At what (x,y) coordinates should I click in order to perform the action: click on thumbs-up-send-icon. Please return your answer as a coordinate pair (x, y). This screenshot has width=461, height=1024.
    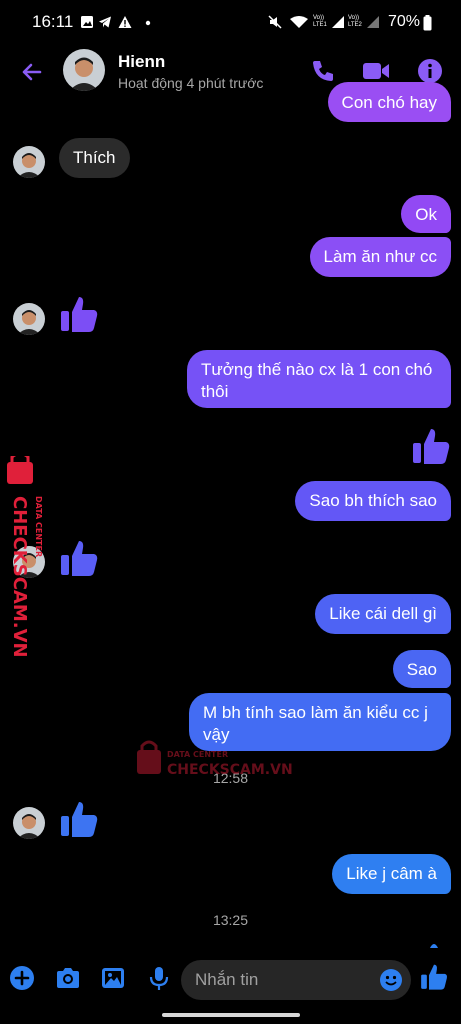
    Looking at the image, I should click on (434, 976).